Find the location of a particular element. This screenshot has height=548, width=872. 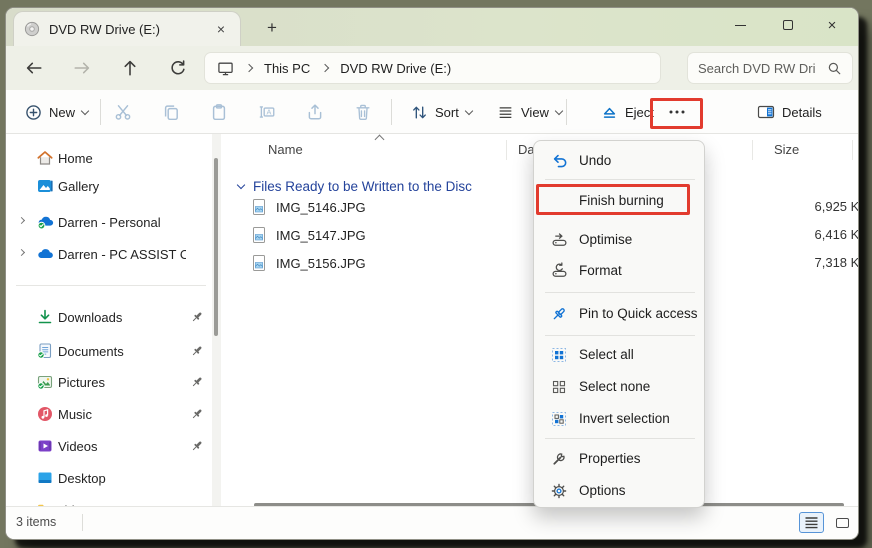

sidebar-item-onedrive-personal: Darren - Personal is located at coordinates (109, 222).